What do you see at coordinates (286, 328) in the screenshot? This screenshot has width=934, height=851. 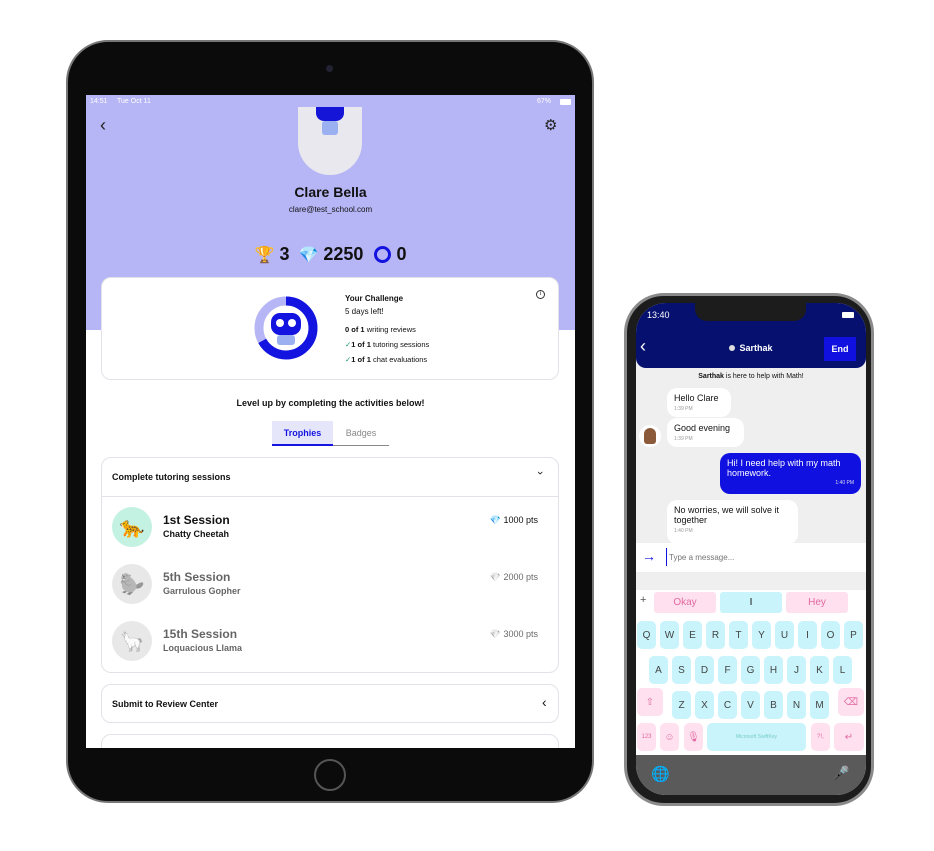 I see `challenge-progress-ring` at bounding box center [286, 328].